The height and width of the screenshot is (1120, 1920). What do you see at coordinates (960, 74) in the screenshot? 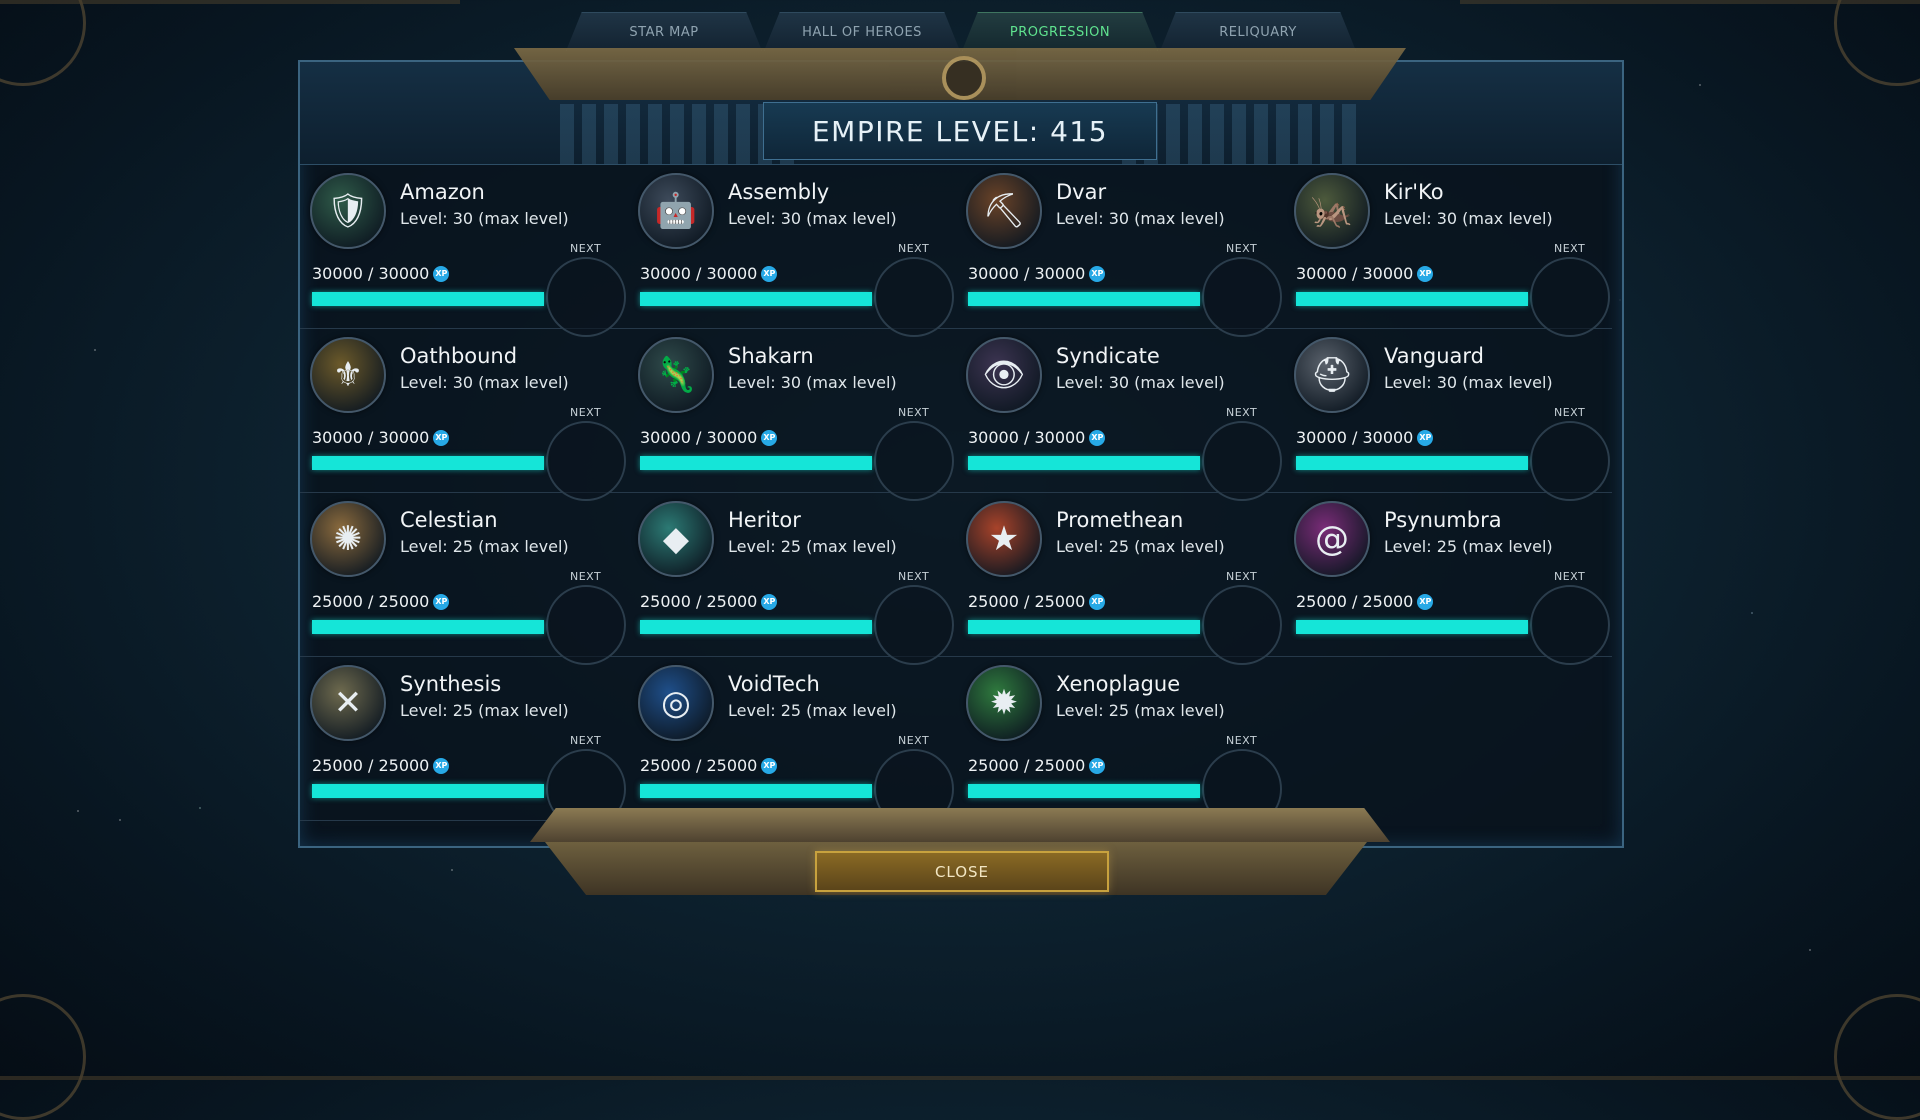
I see `top-ornament` at bounding box center [960, 74].